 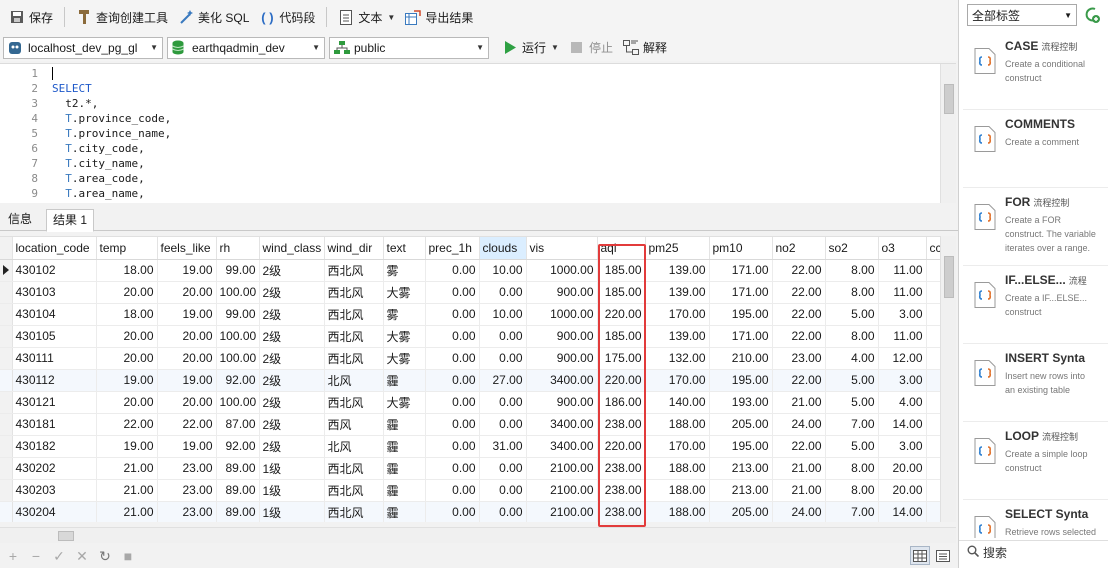 I want to click on cell-wind-class: 1级, so click(x=292, y=490).